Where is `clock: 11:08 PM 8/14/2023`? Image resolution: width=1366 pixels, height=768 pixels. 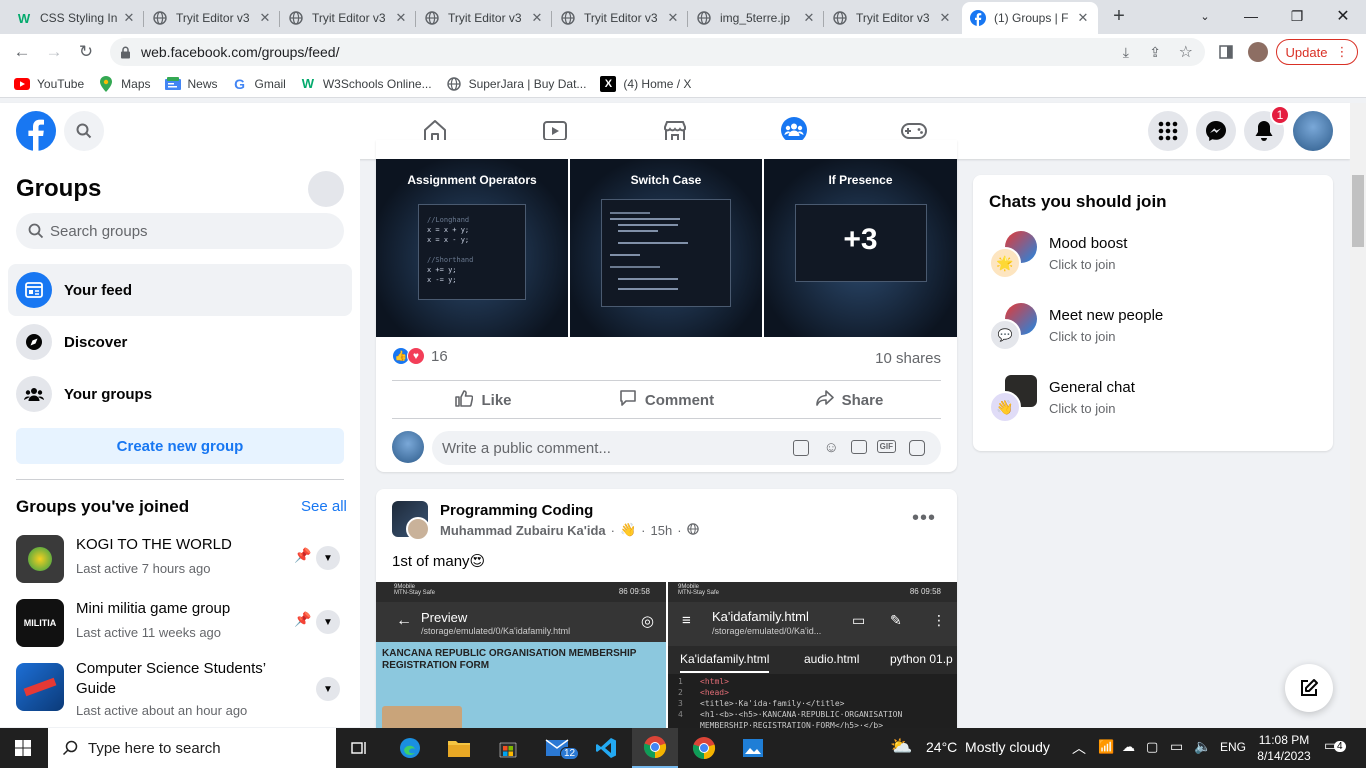 clock: 11:08 PM 8/14/2023 is located at coordinates (1284, 748).